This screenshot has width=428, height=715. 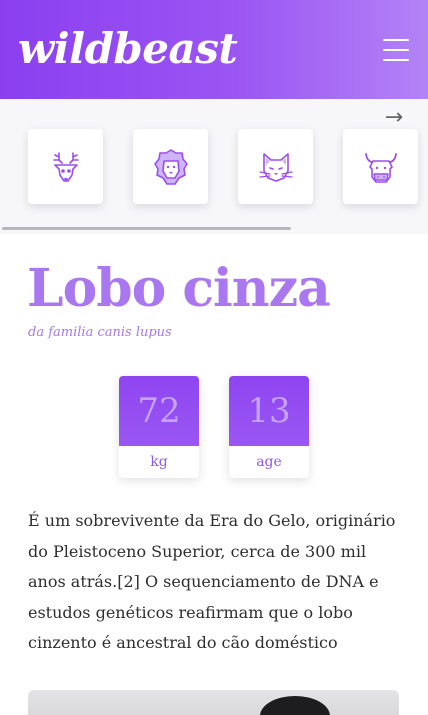 I want to click on bull-icon, so click(x=380, y=167).